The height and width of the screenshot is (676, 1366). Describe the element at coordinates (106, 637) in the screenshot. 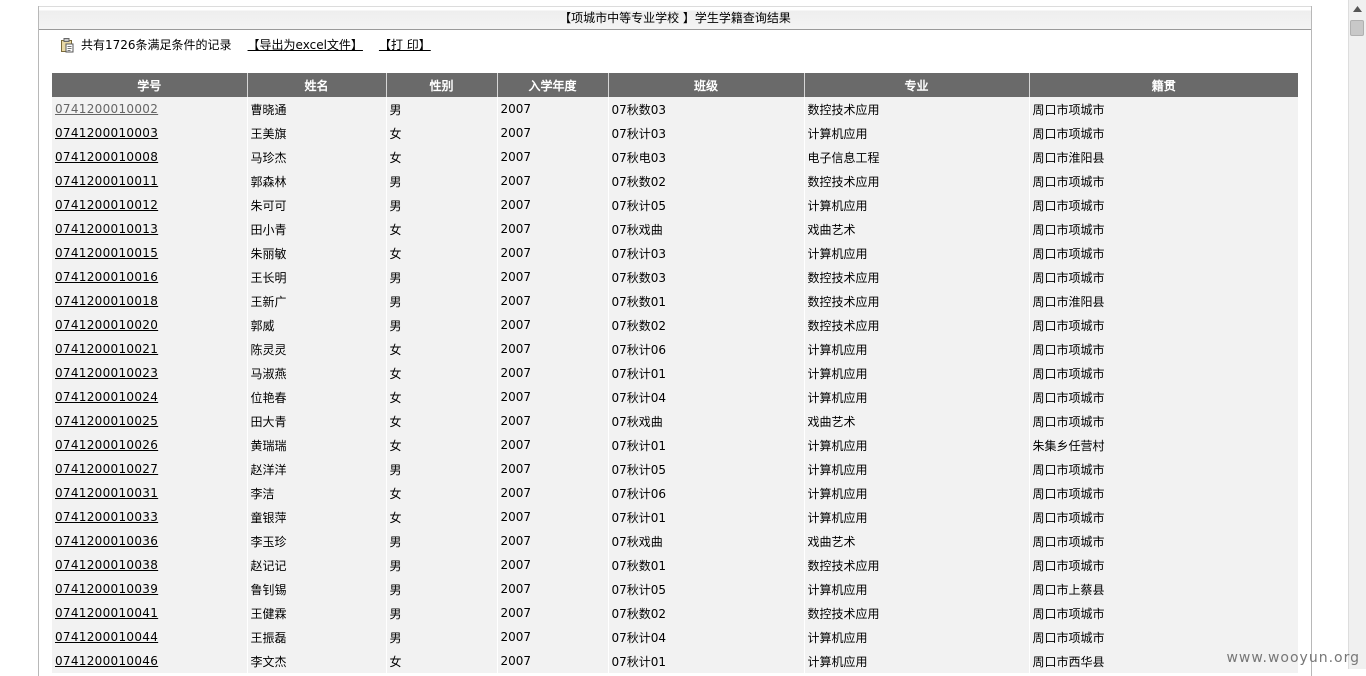

I see `student-id-link: 0741200010044` at that location.